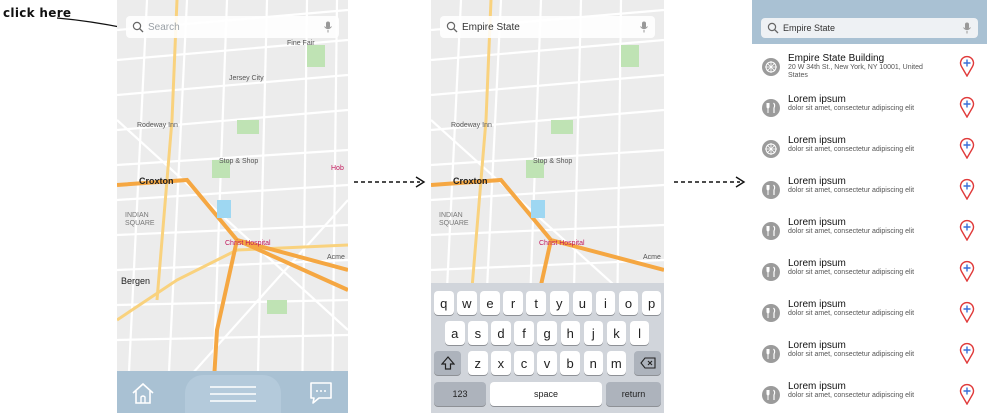  I want to click on map-label-bergen: Bergen, so click(136, 281).